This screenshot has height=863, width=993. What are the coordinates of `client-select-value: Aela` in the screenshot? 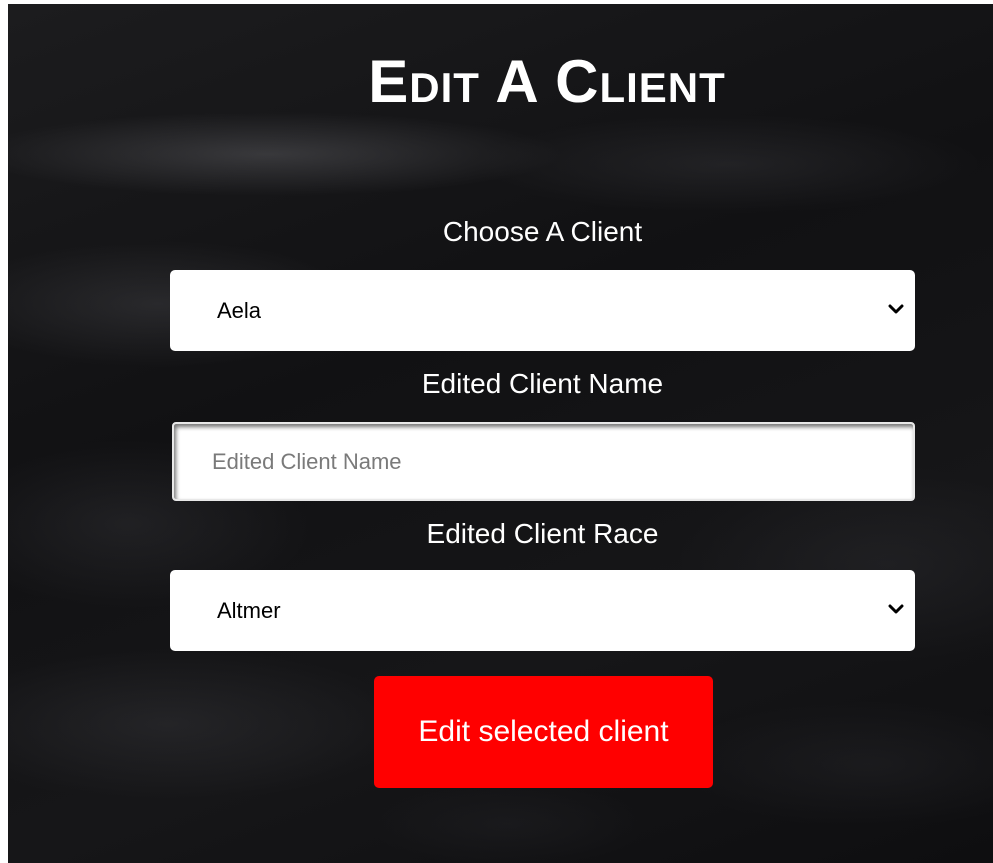 It's located at (239, 310).